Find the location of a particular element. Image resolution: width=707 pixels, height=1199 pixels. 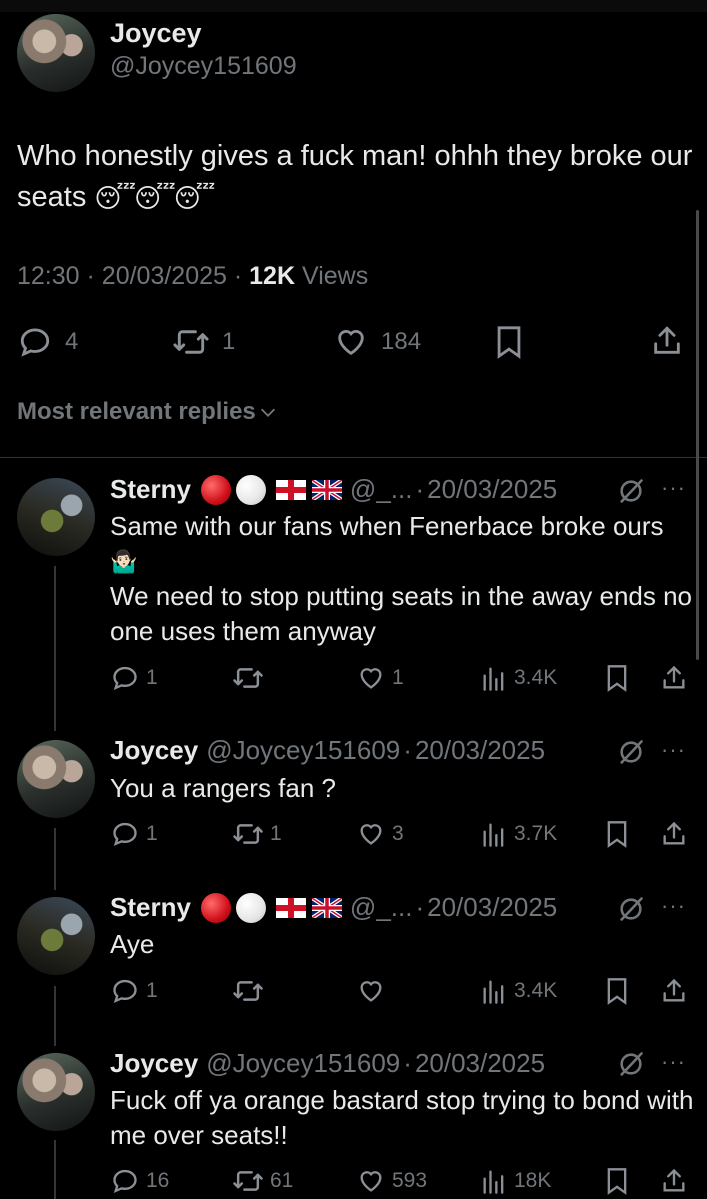

divider is located at coordinates (353, 457).